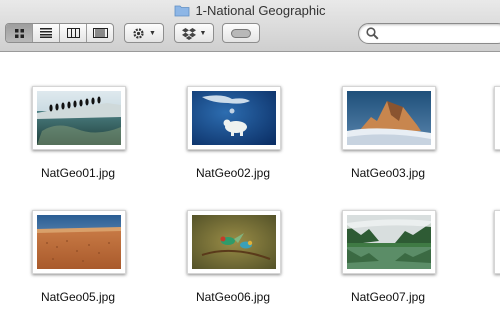  I want to click on column-view-button, so click(72, 33).